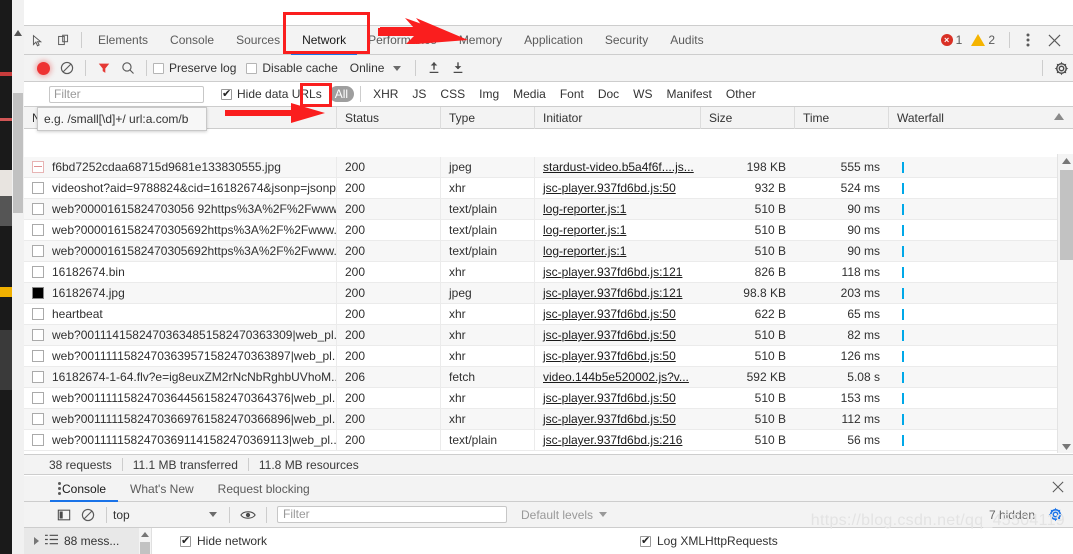  Describe the element at coordinates (572, 94) in the screenshot. I see `filter-type-font: Font` at that location.